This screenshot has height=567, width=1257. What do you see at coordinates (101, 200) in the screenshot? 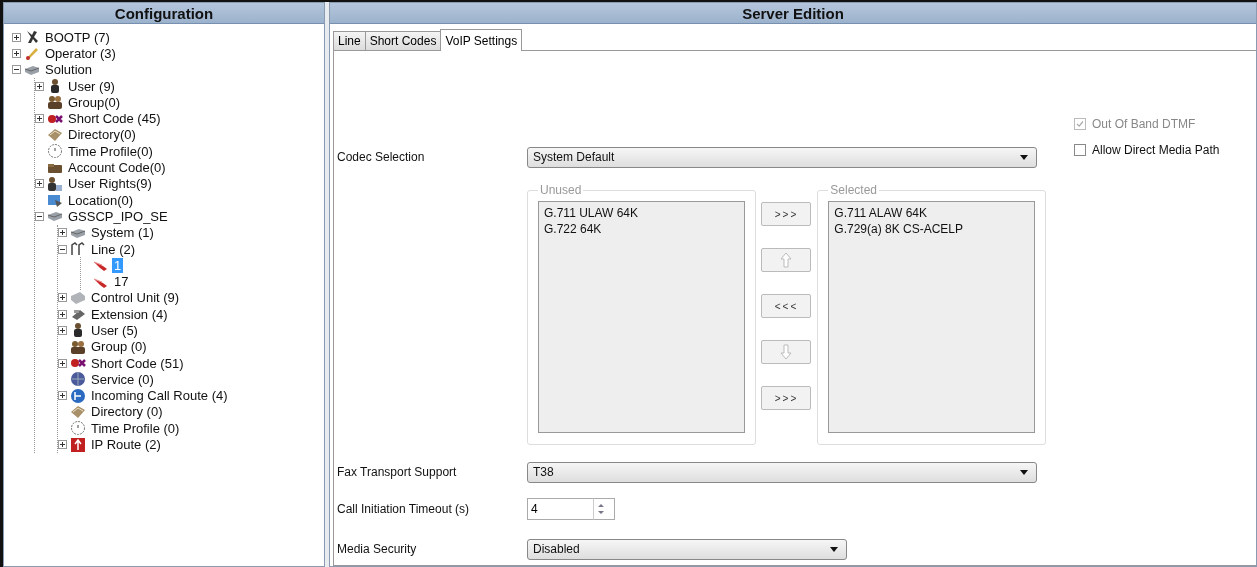
I see `tree-item: Location(0)` at bounding box center [101, 200].